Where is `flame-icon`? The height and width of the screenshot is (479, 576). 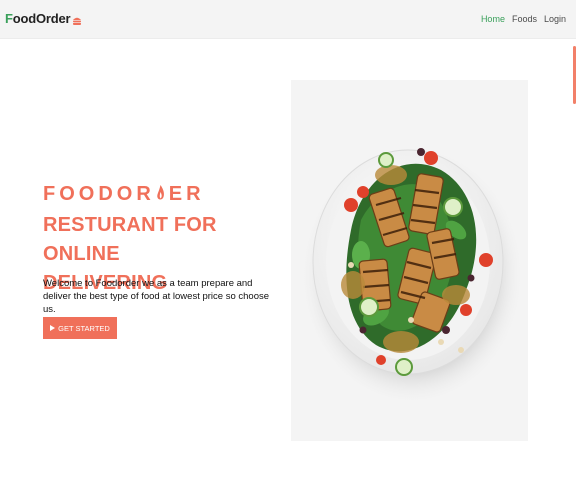
flame-icon is located at coordinates (160, 193).